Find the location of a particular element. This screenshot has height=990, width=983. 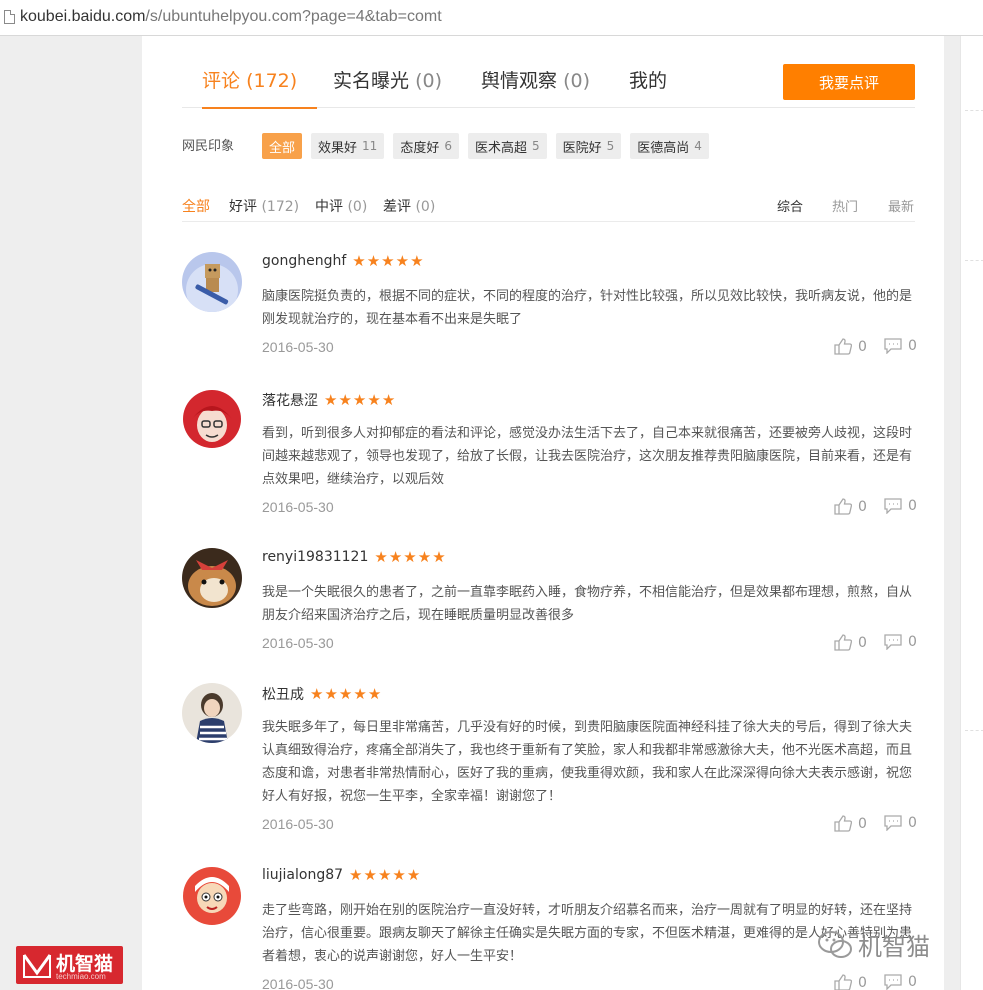

tag-label: 效果好 is located at coordinates (338, 148).